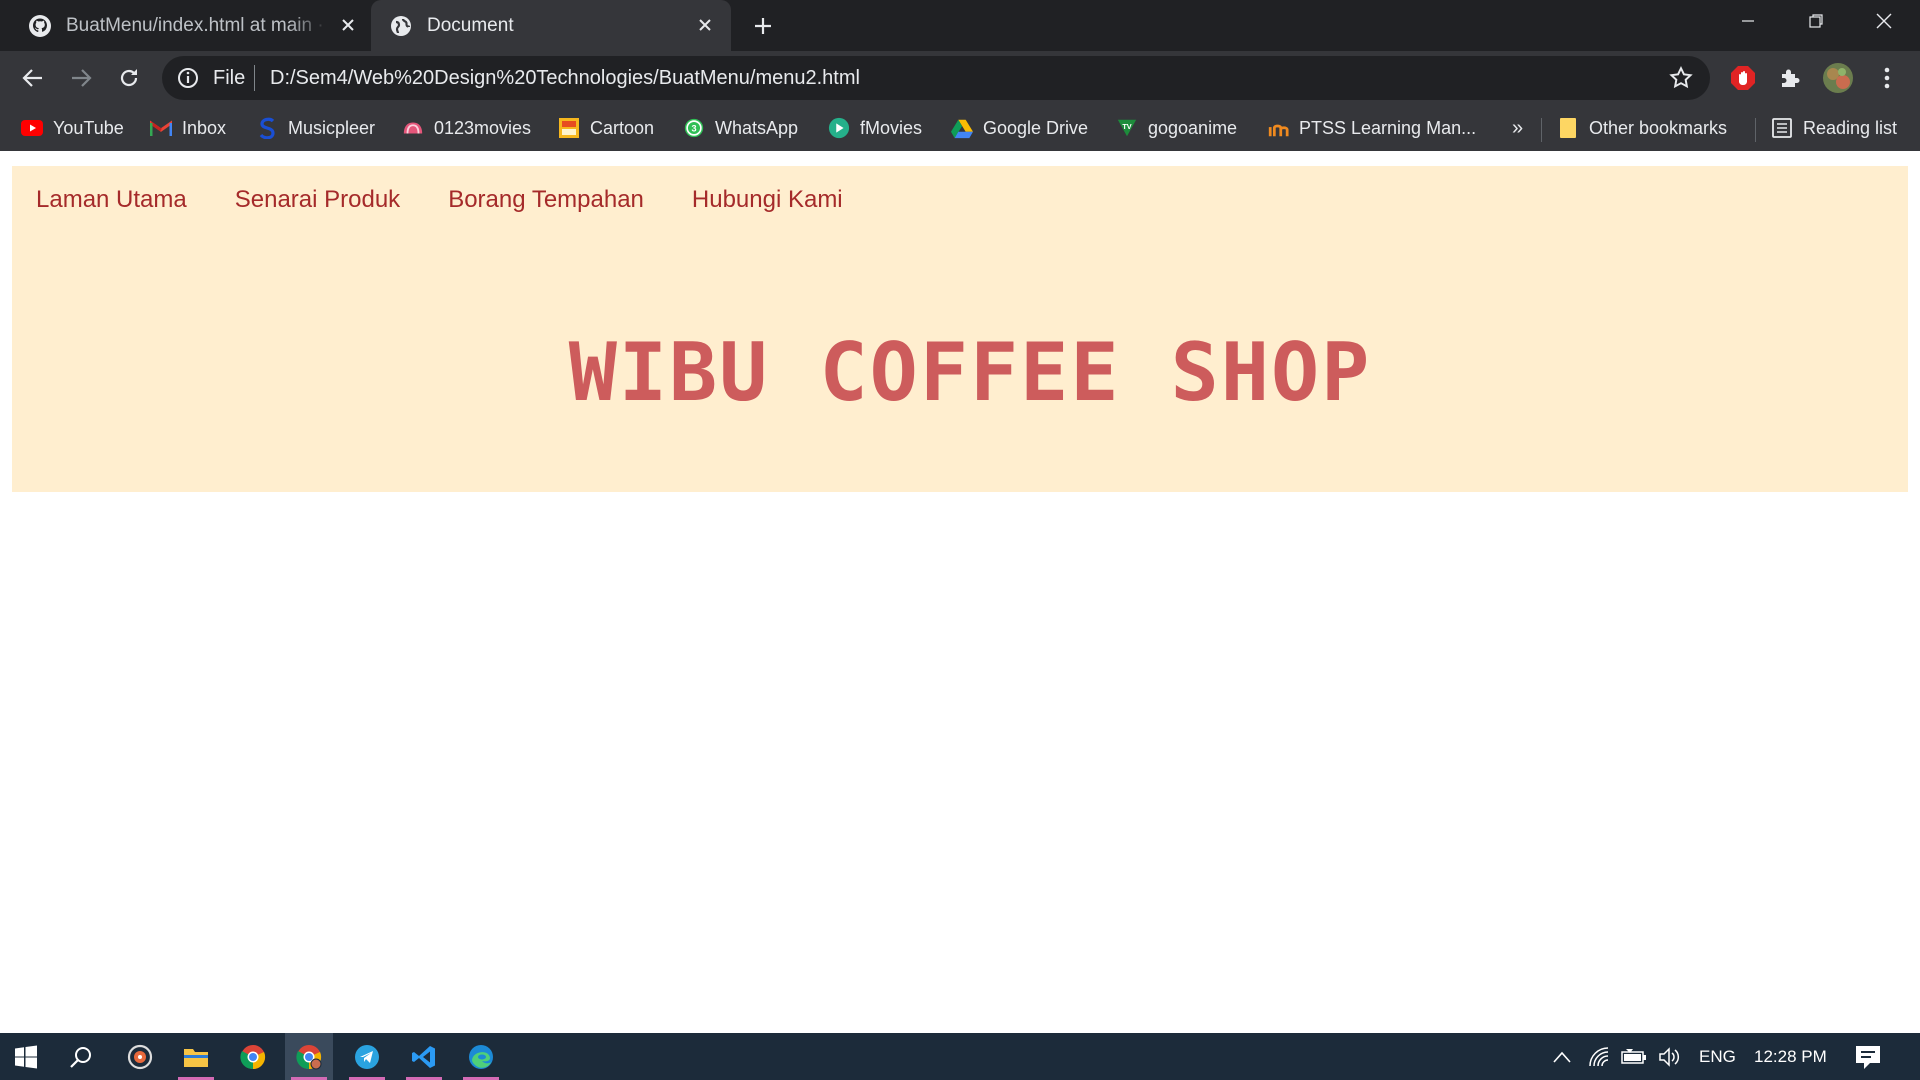 This screenshot has width=1920, height=1080. I want to click on show-hidden-icons-button, so click(1562, 1057).